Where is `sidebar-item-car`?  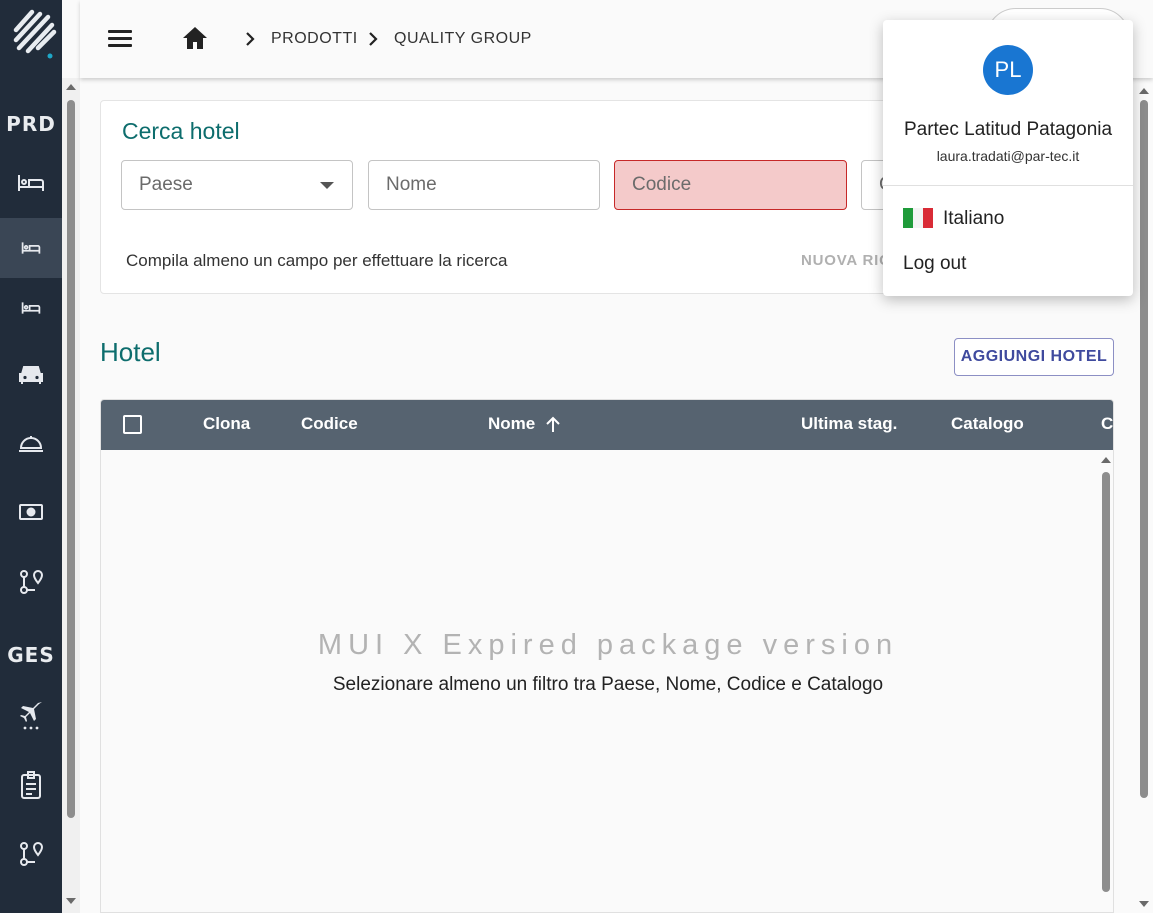
sidebar-item-car is located at coordinates (31, 374).